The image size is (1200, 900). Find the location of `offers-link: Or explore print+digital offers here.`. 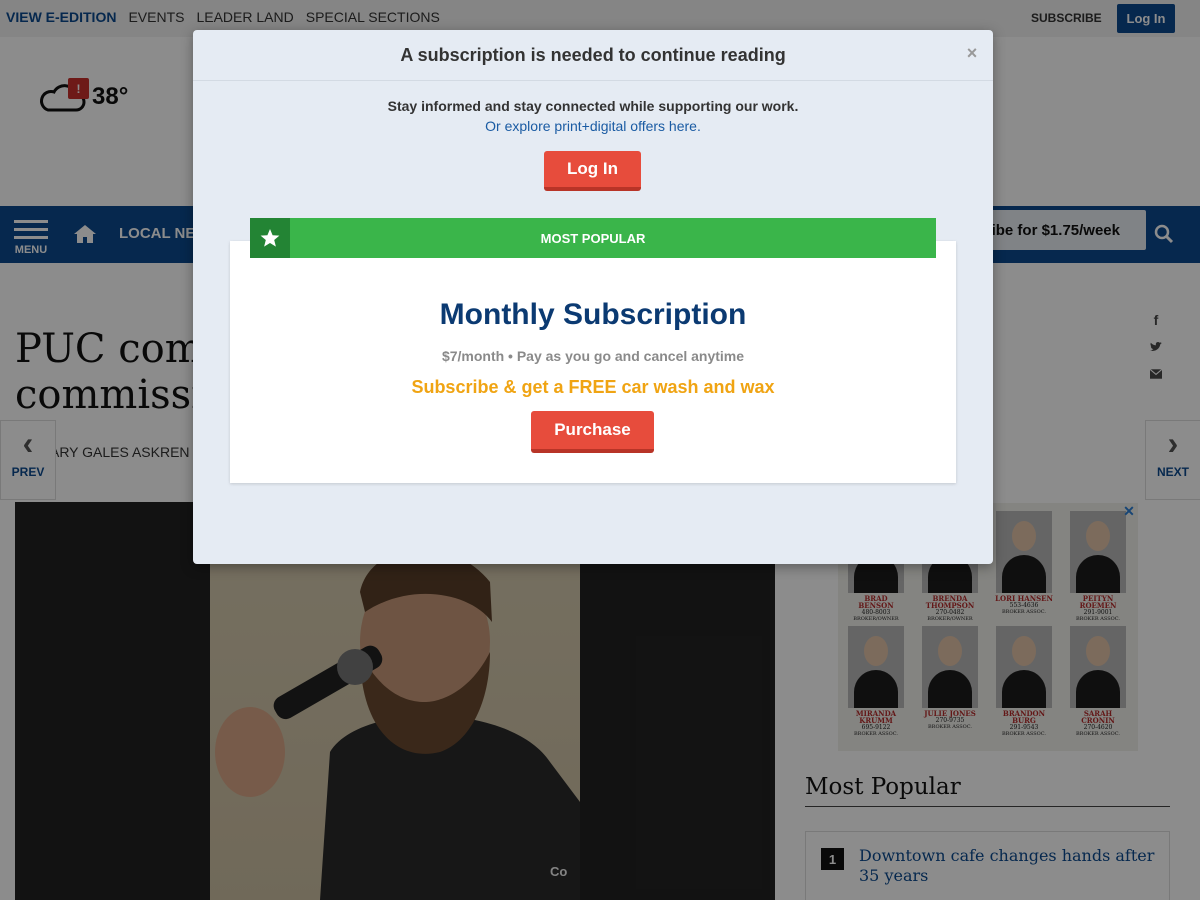

offers-link: Or explore print+digital offers here. is located at coordinates (593, 126).